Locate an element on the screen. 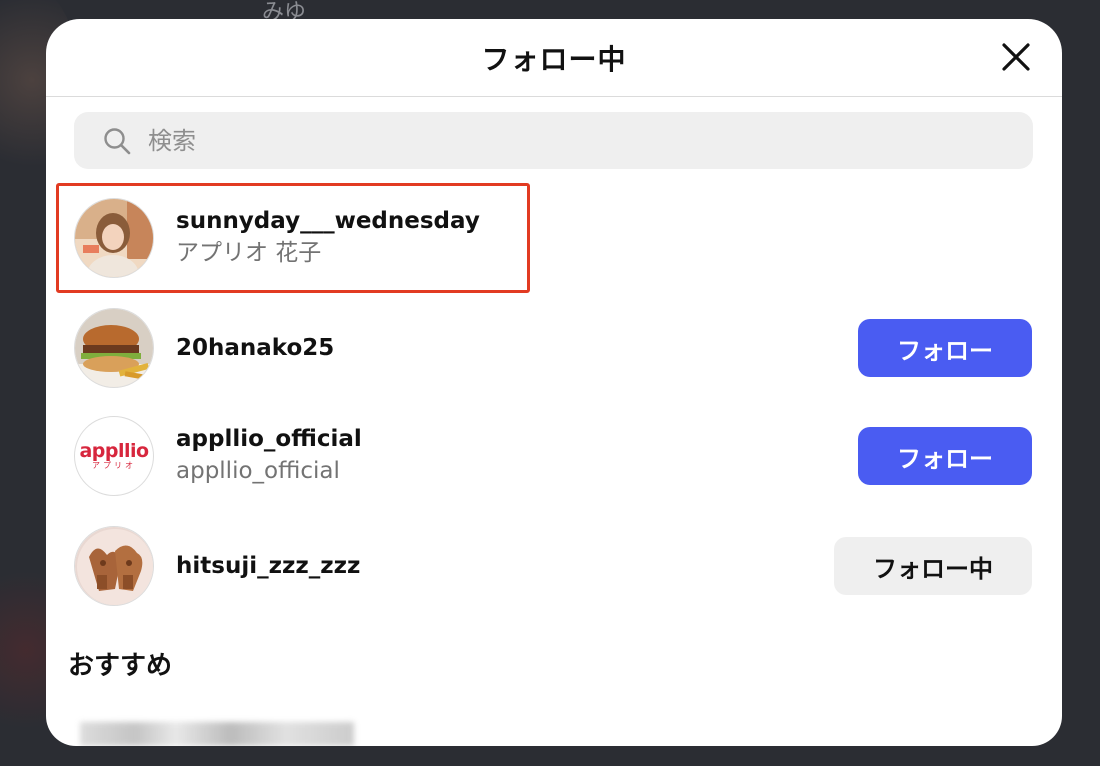 This screenshot has height=766, width=1100. logo-subtext: アプリオ is located at coordinates (114, 465).